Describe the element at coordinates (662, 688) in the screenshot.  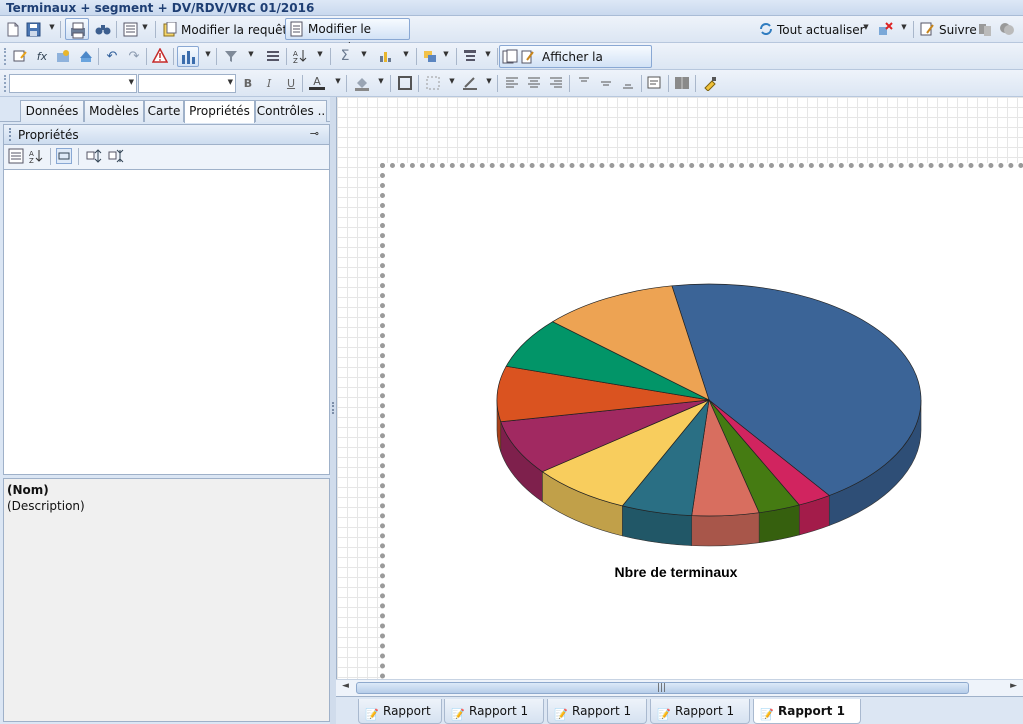
I see `scrollbar-thumb: |||` at that location.